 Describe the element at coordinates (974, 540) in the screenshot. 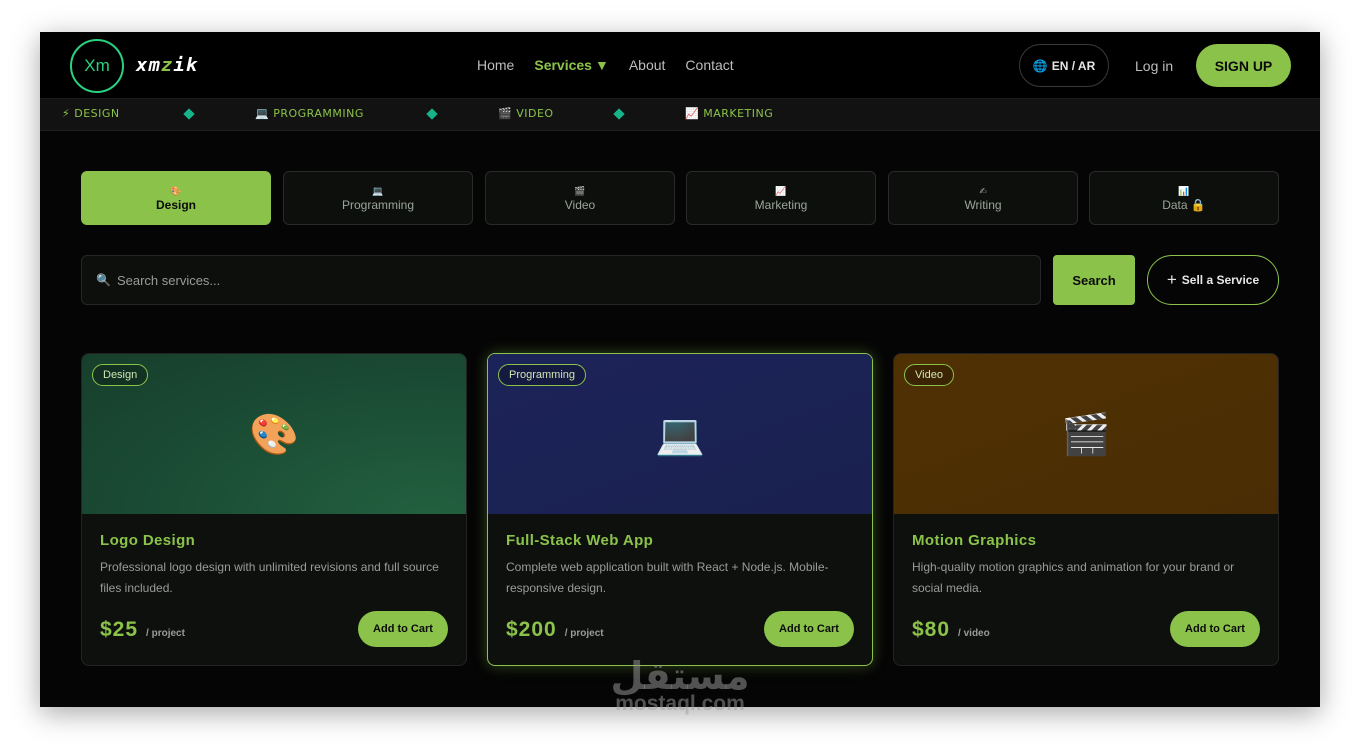

I see `card-title: Motion Graphics` at that location.